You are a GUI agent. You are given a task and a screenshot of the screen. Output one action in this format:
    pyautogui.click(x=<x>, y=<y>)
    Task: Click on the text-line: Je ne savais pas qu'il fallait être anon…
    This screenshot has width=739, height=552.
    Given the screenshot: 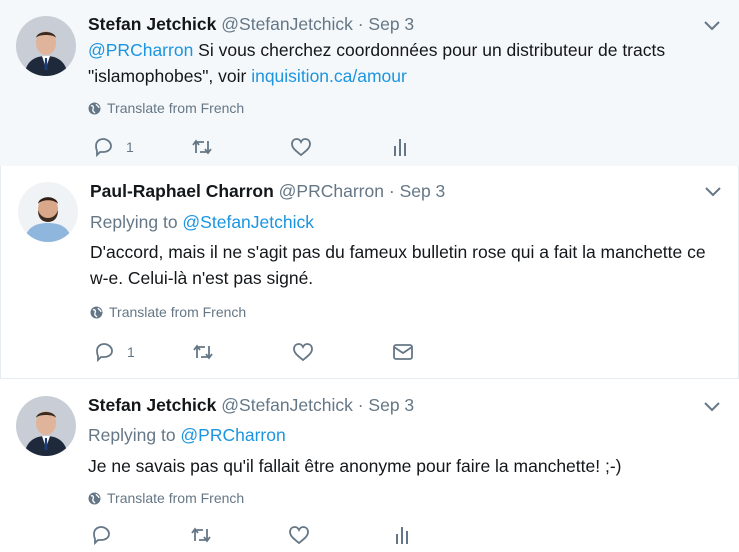 What is the action you would take?
    pyautogui.click(x=355, y=466)
    